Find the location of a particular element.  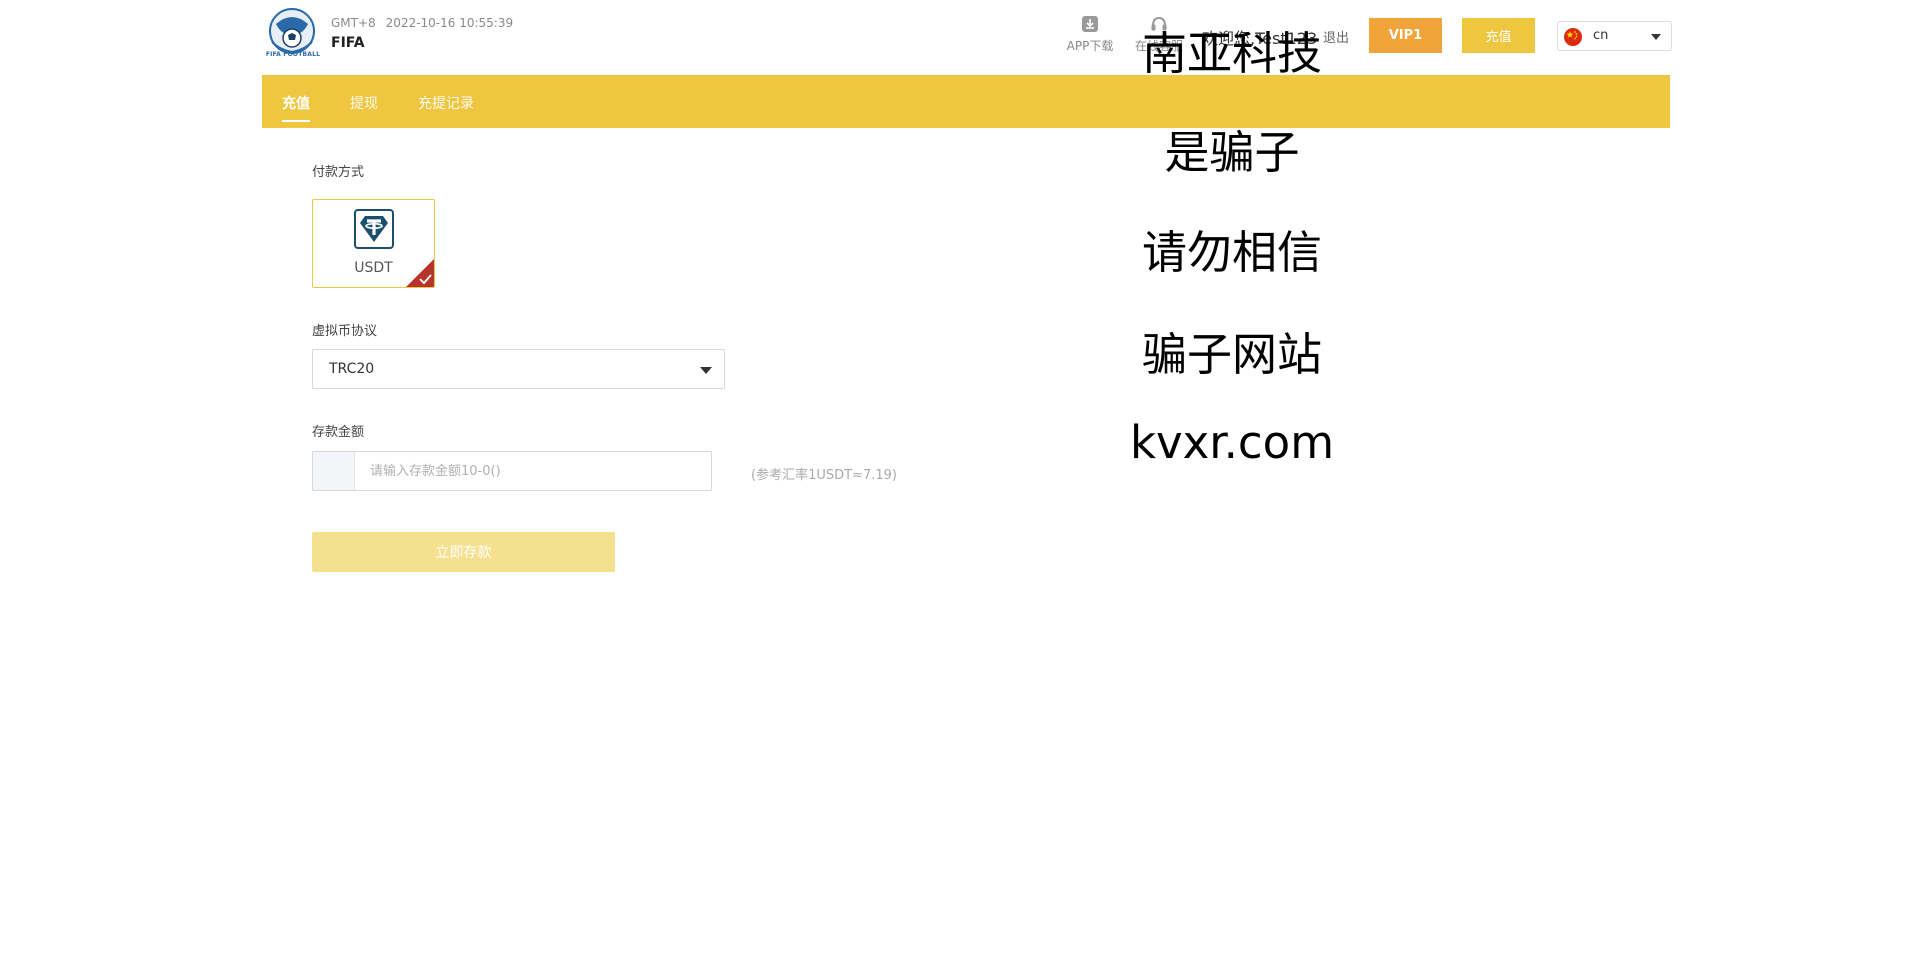

tab-withdraw: 提现 is located at coordinates (364, 103).